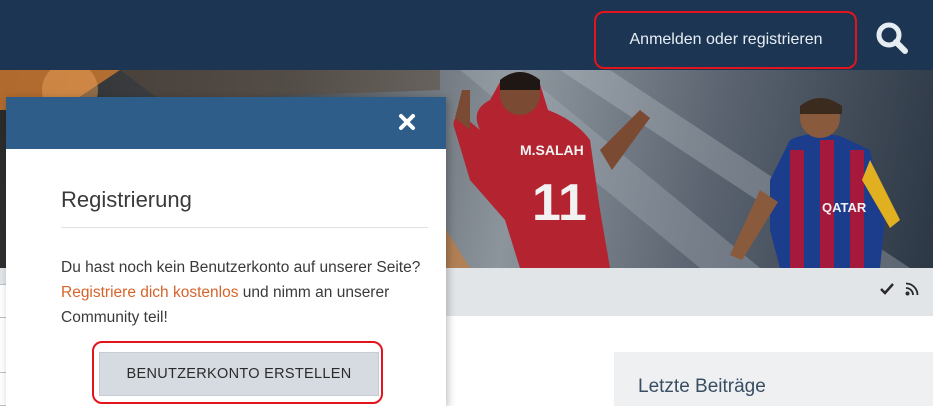 The height and width of the screenshot is (406, 933). Describe the element at coordinates (899, 289) in the screenshot. I see `toolbar-icons` at that location.